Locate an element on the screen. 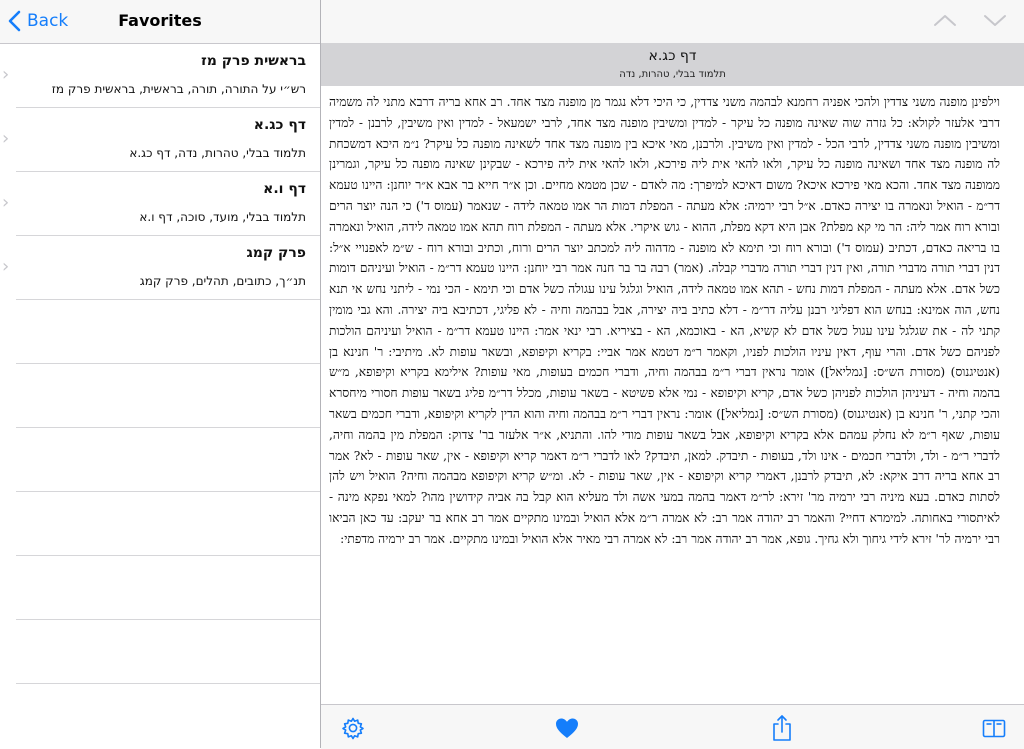  page-header: דף כג.א תלמוד בבלי, טהרות, נדה is located at coordinates (672, 64).